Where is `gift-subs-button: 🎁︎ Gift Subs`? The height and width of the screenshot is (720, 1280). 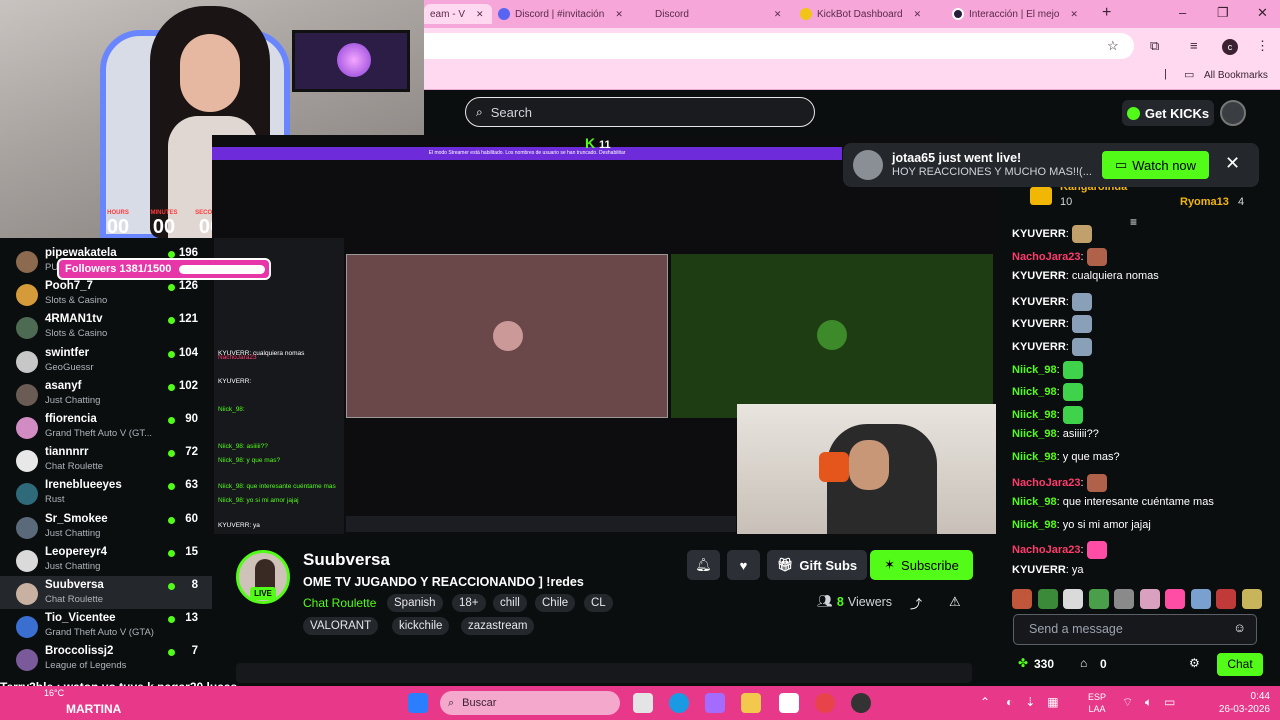 gift-subs-button: 🎁︎ Gift Subs is located at coordinates (817, 565).